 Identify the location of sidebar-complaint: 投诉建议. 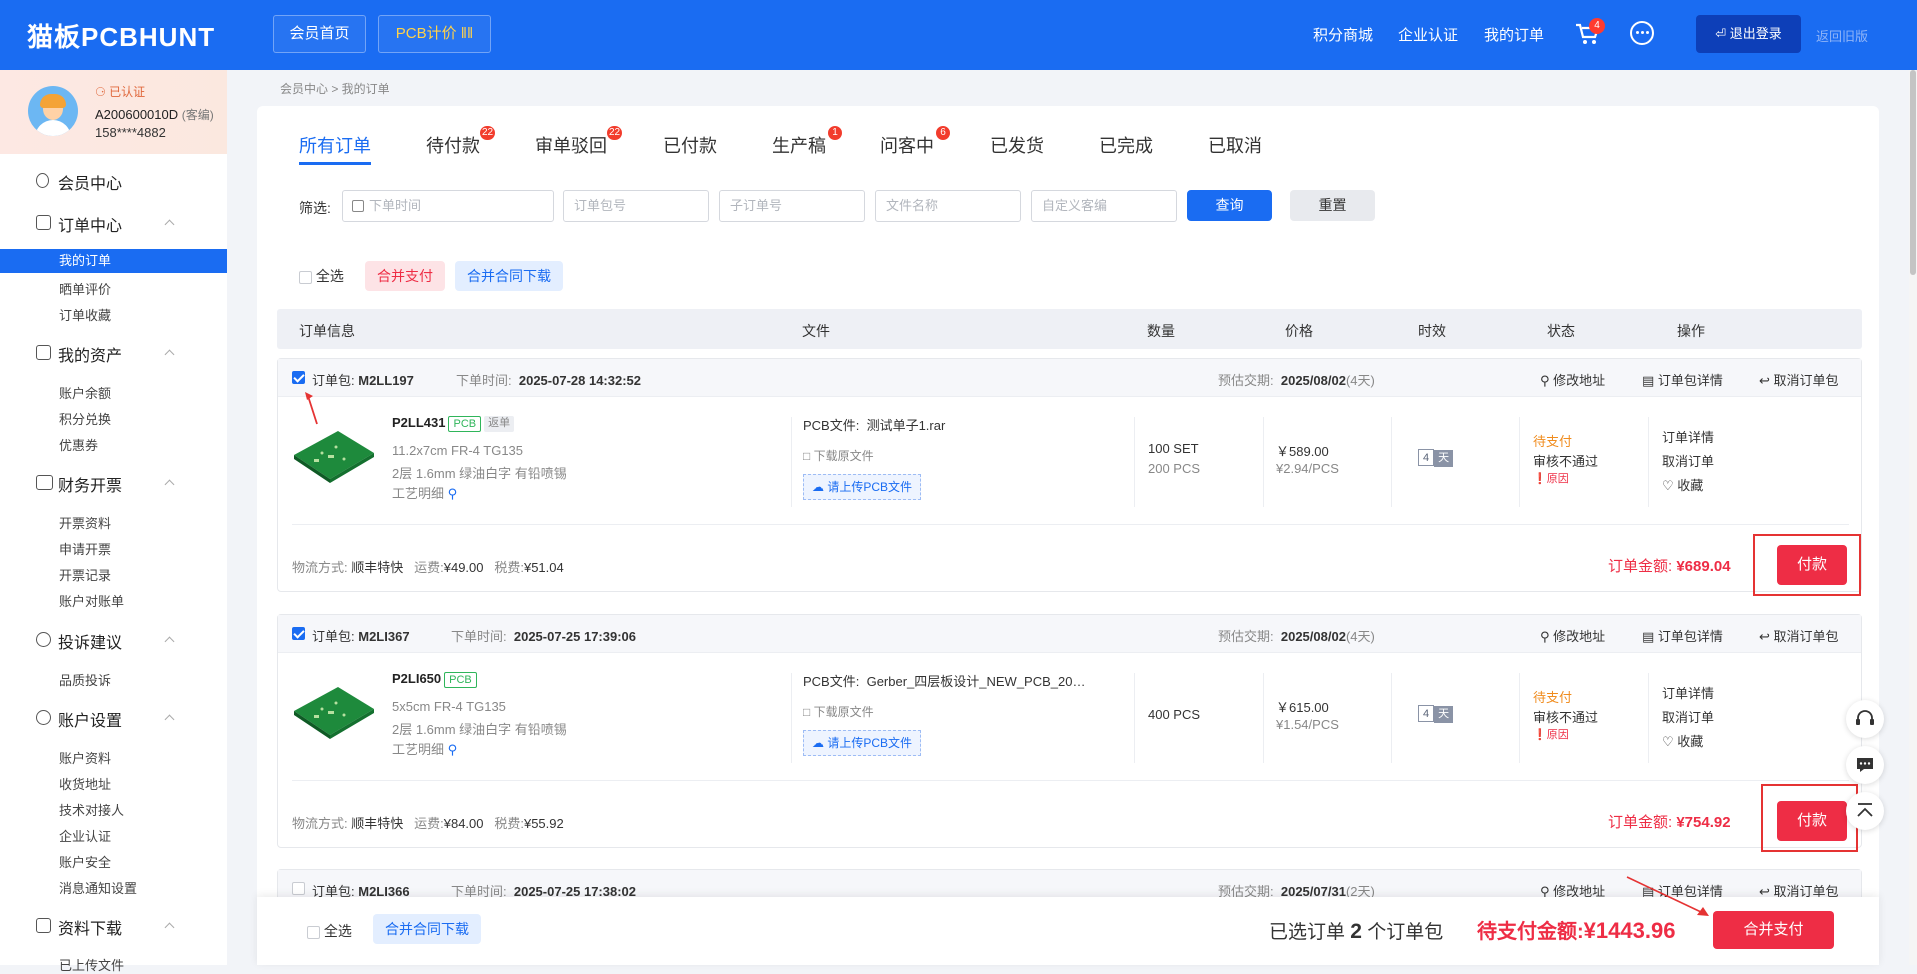
(90, 641).